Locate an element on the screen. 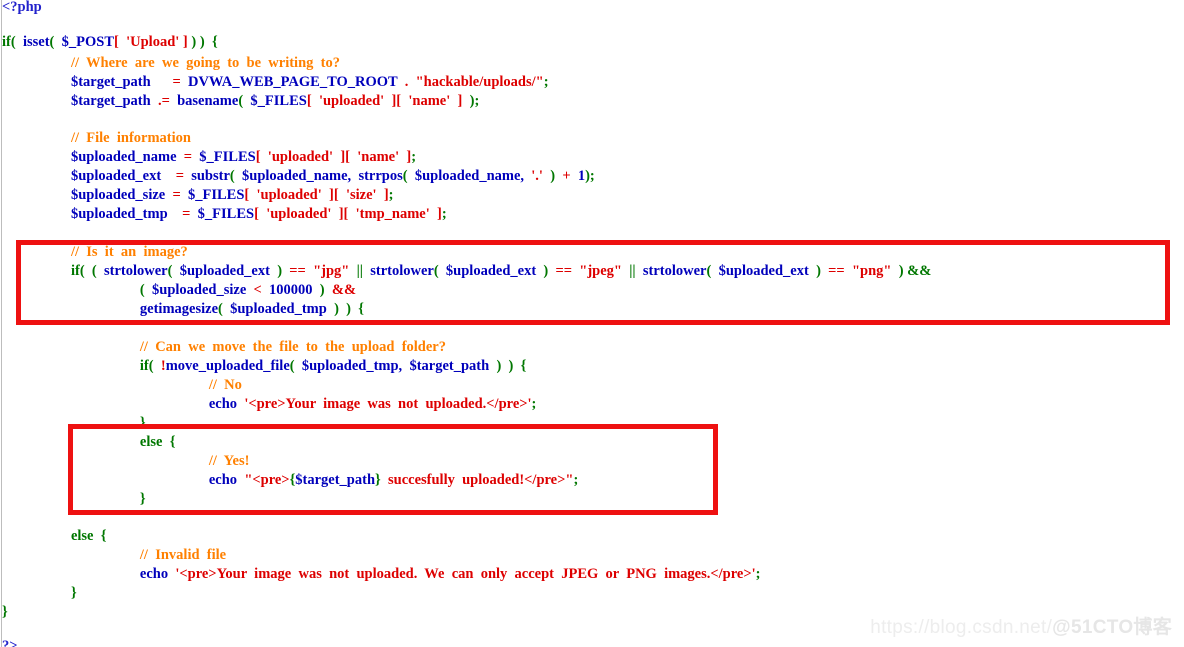 Image resolution: width=1184 pixels, height=647 pixels. code-token-cmt: // Is it an image? is located at coordinates (129, 252).